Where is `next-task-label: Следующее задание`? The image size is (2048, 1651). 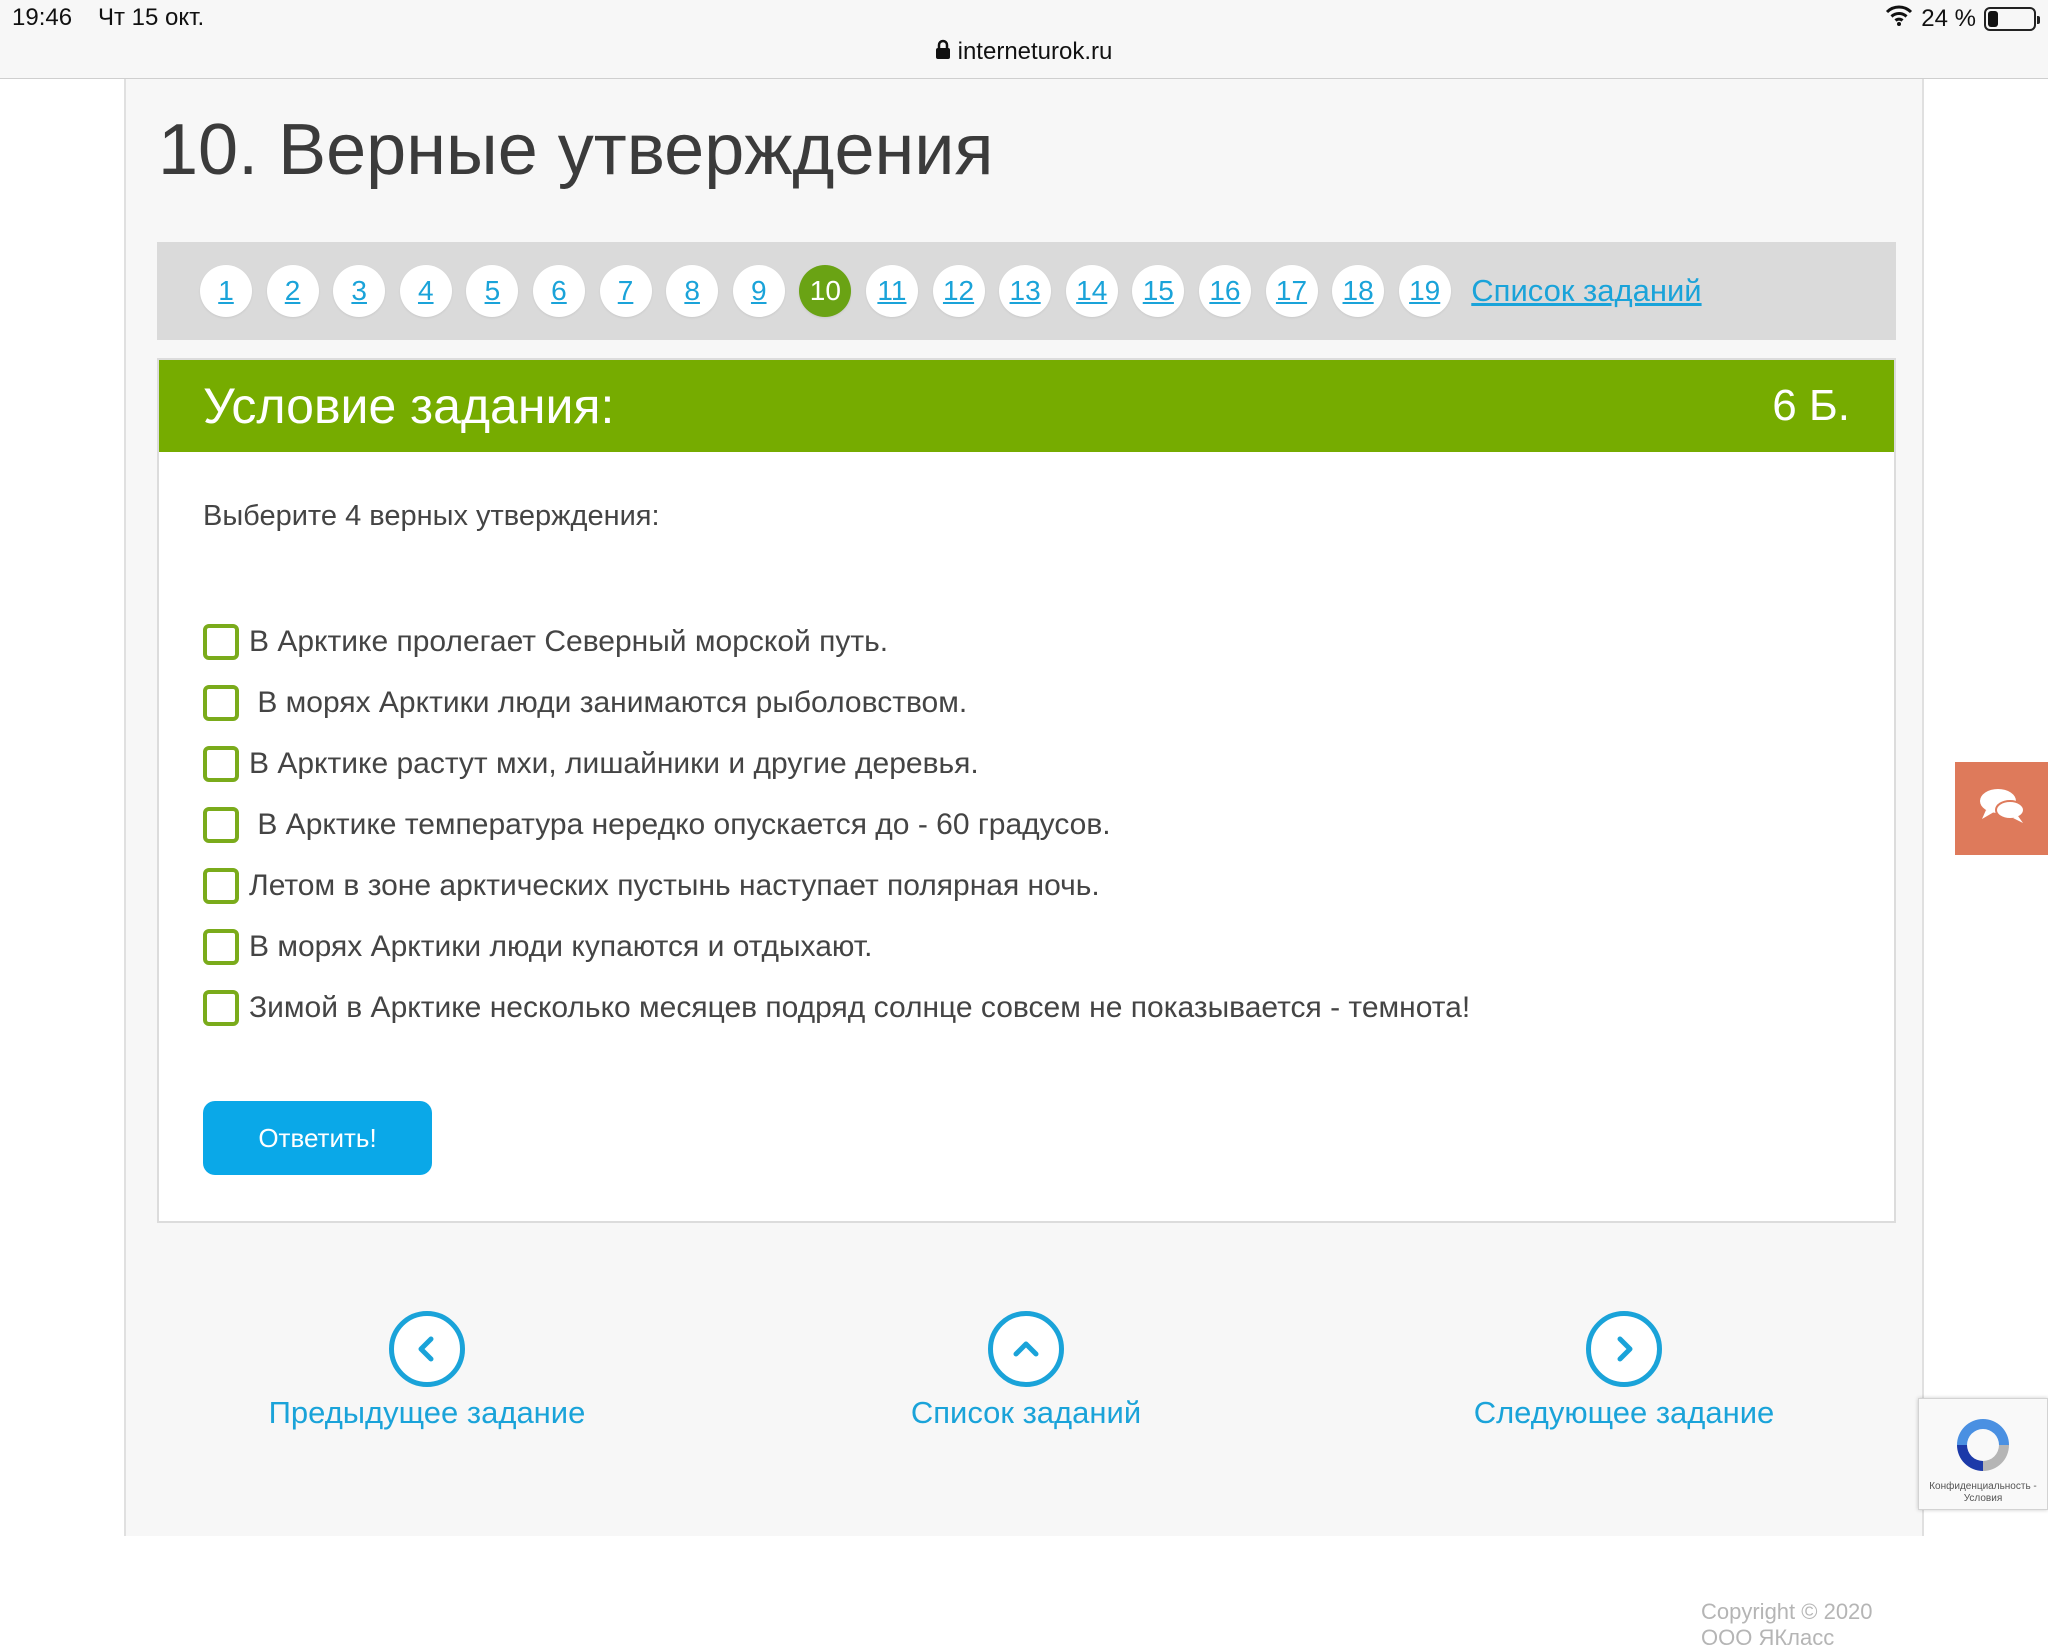
next-task-label: Следующее задание is located at coordinates (1624, 1412).